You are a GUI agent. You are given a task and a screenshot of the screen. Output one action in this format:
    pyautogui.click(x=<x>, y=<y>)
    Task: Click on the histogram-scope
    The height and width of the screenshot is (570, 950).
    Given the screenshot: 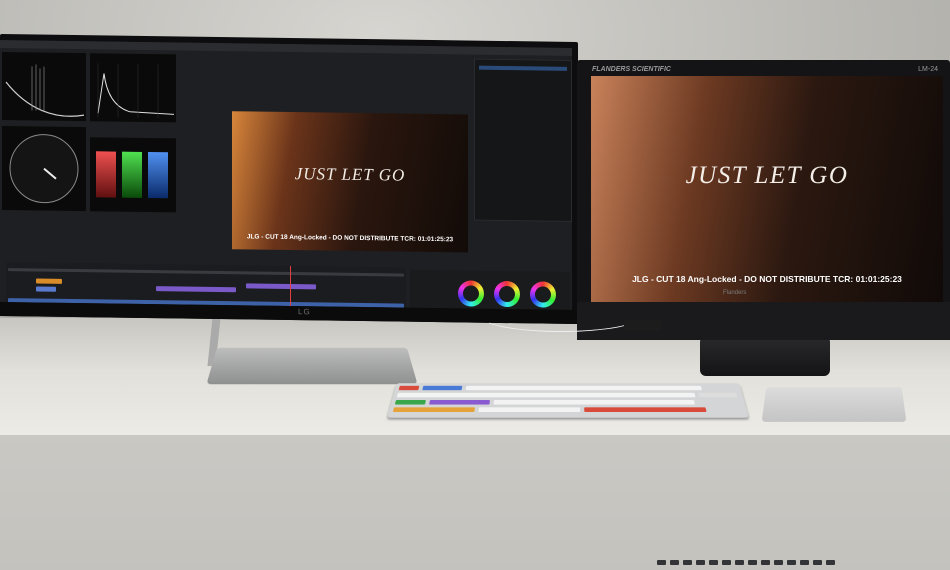 What is the action you would take?
    pyautogui.click(x=133, y=88)
    